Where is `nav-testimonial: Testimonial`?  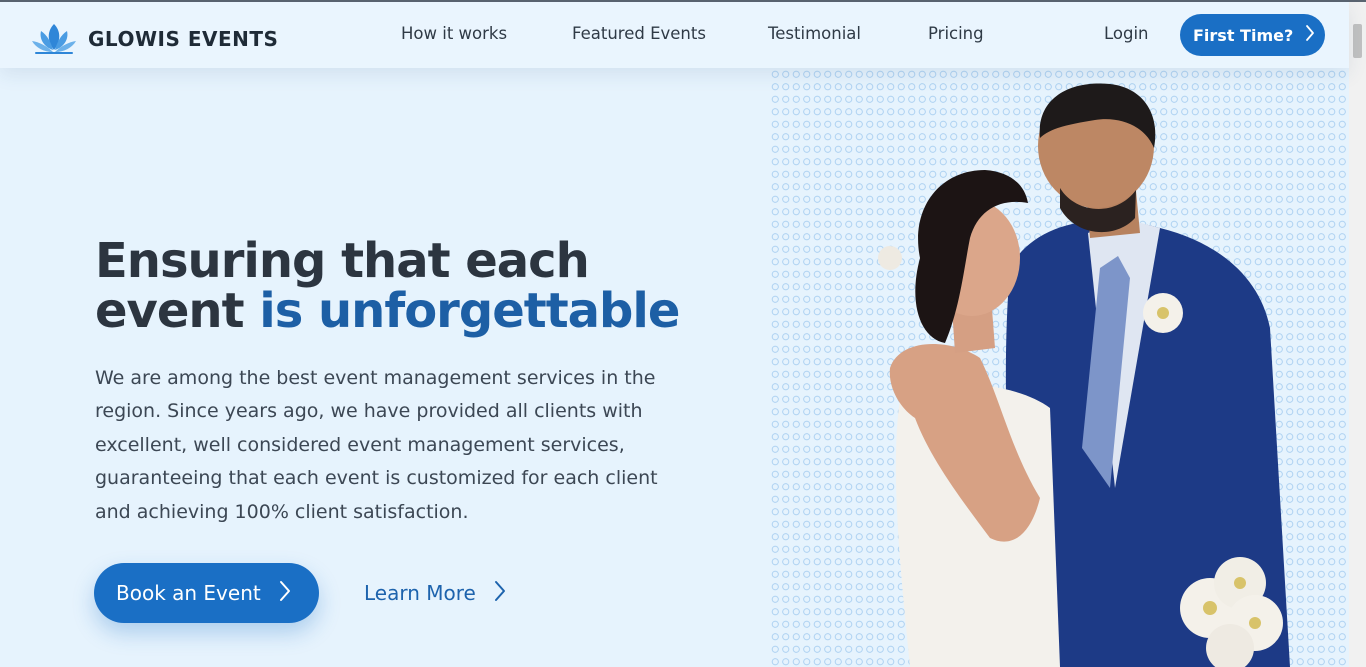 nav-testimonial: Testimonial is located at coordinates (814, 33).